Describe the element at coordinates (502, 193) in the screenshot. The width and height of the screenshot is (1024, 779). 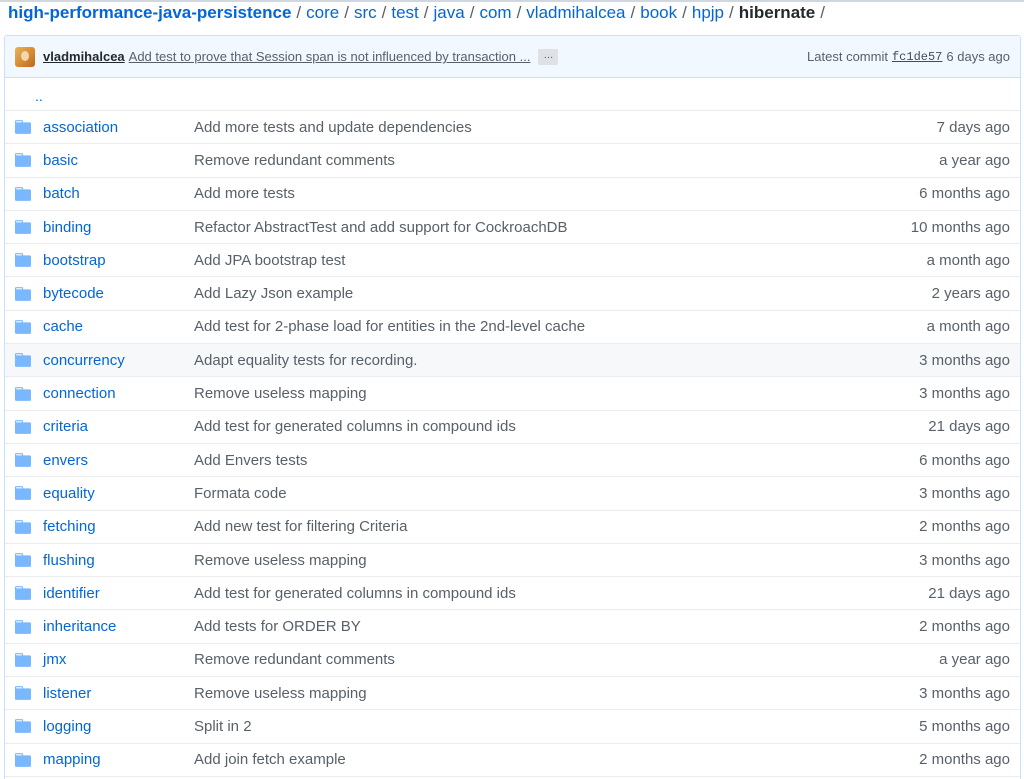
I see `commit-message: Add more tests` at that location.